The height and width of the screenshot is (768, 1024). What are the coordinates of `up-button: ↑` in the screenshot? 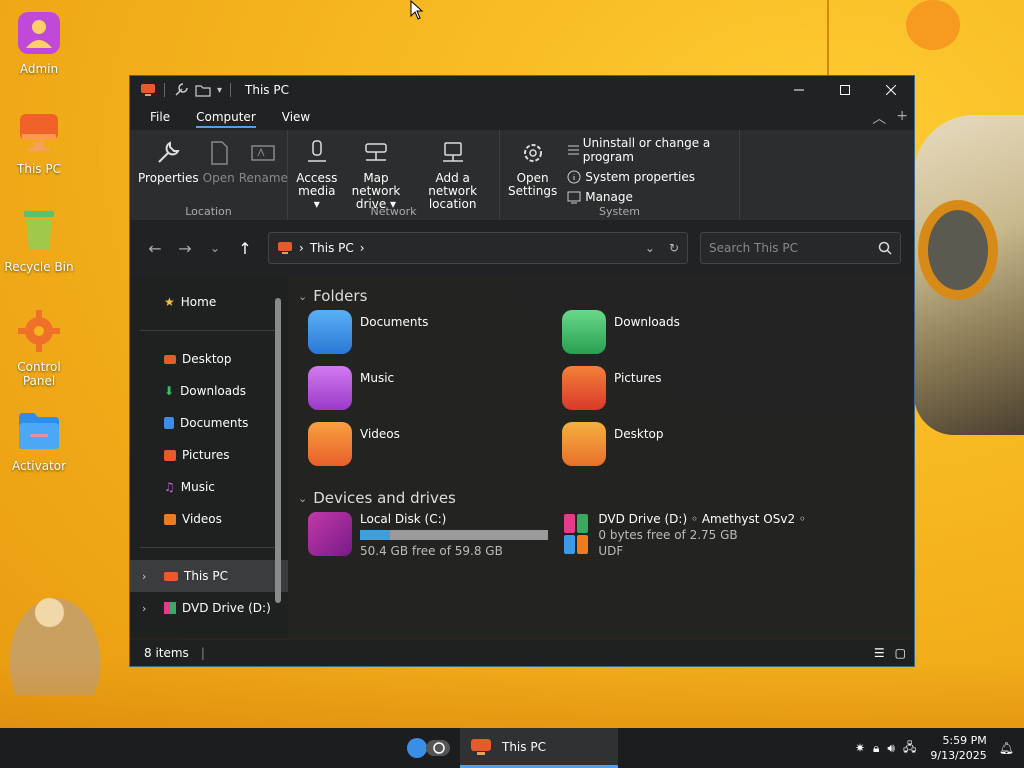 It's located at (245, 248).